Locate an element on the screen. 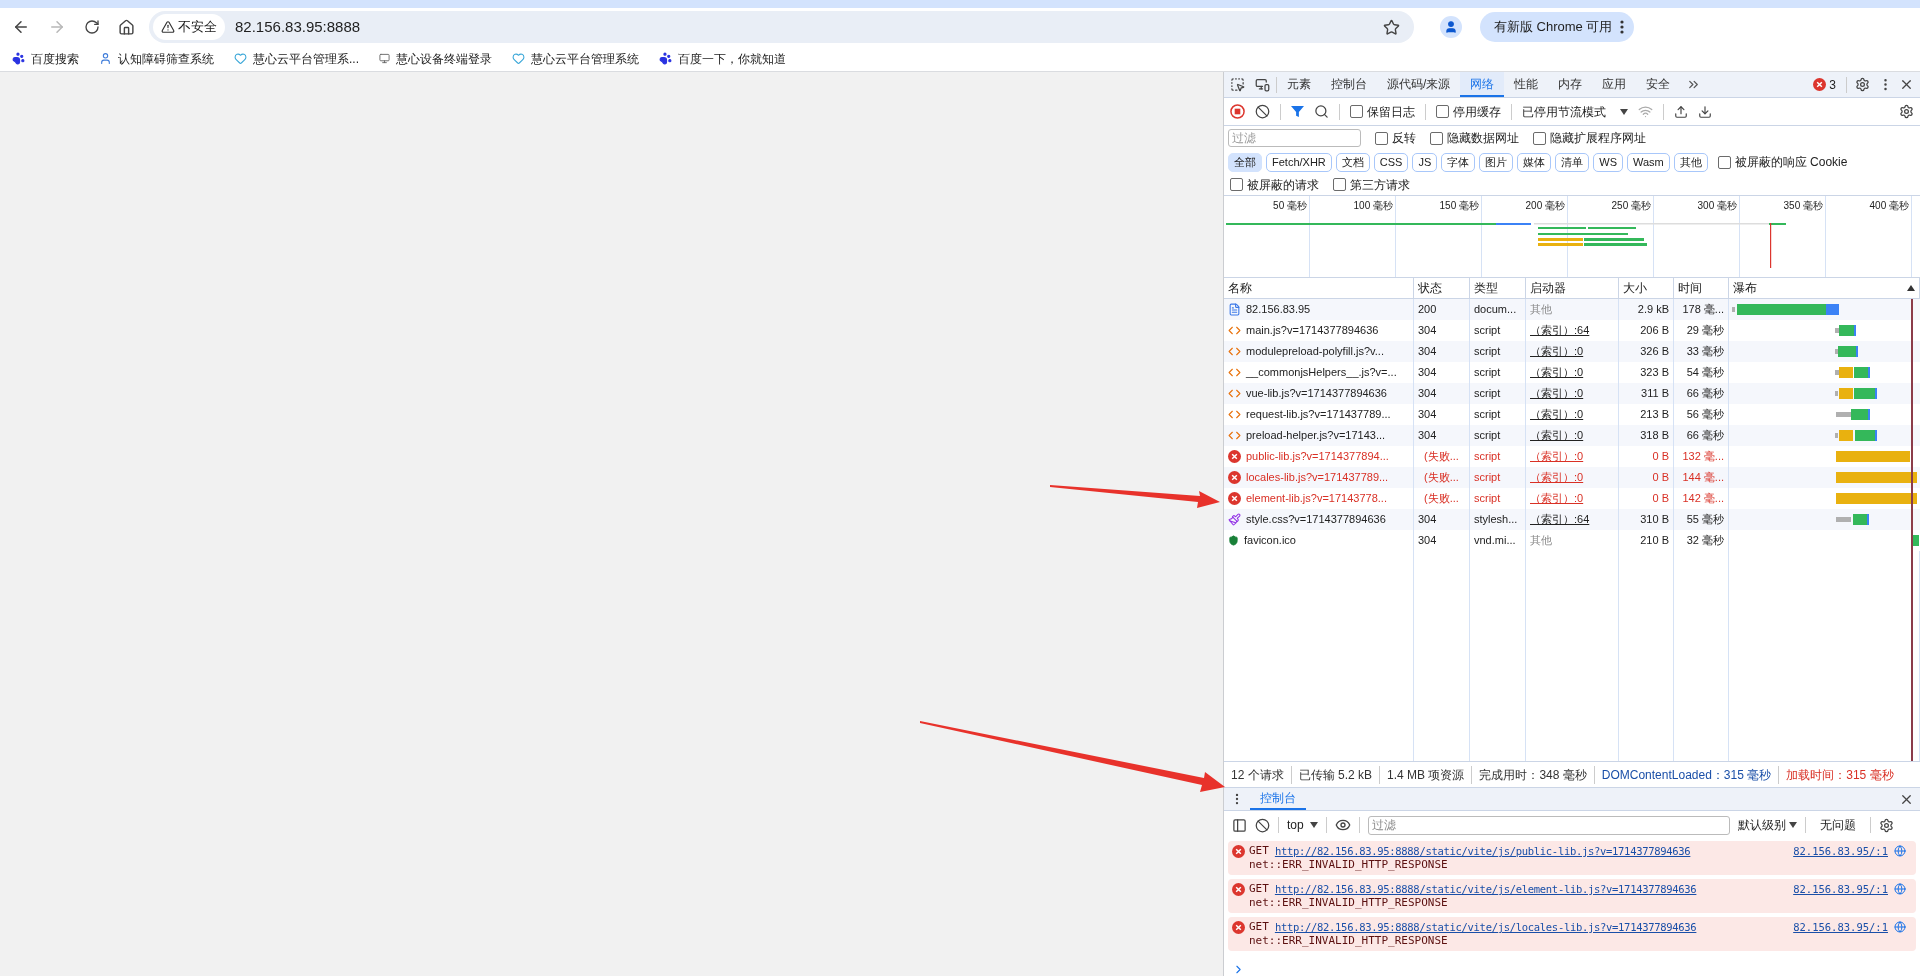  request-row: preload-helper.js?v=17143... 304 script （索引）:0 318 B 66 毫秒 is located at coordinates (1572, 435).